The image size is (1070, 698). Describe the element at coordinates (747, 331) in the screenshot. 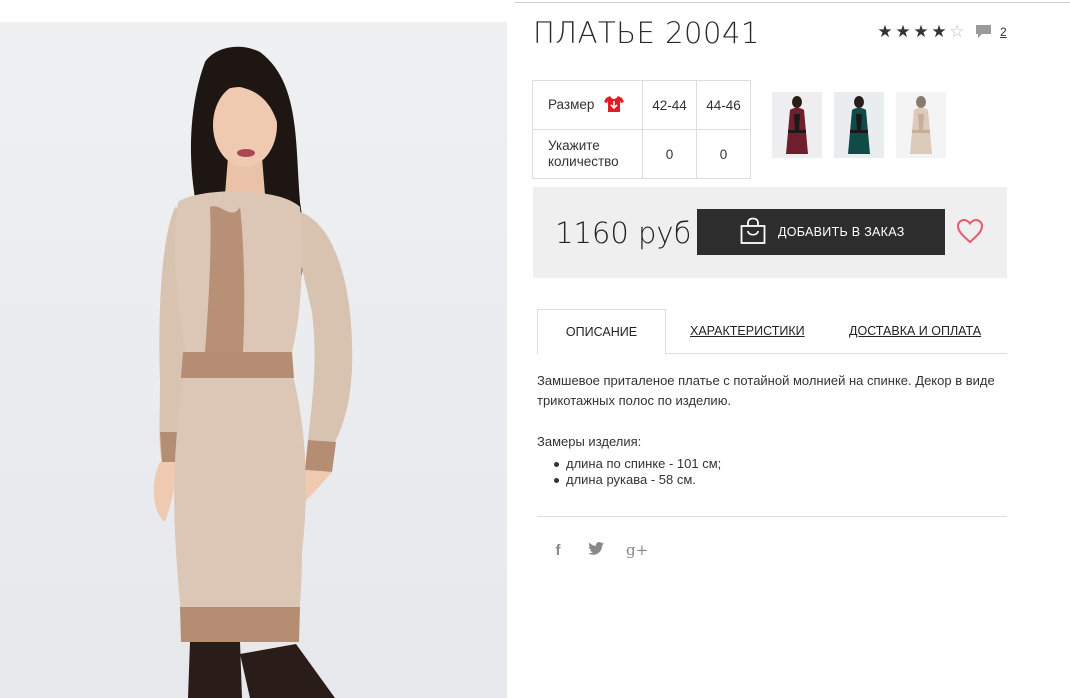

I see `tab-characteristics: ХАРАКТЕРИСТИКИ` at that location.